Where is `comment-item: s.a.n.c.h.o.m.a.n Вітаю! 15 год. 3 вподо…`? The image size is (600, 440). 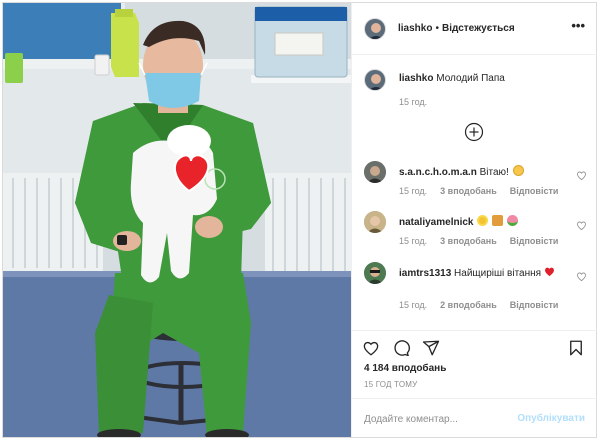
comment-item: s.a.n.c.h.o.m.a.n Вітаю! 15 год. 3 вподо… is located at coordinates (476, 178).